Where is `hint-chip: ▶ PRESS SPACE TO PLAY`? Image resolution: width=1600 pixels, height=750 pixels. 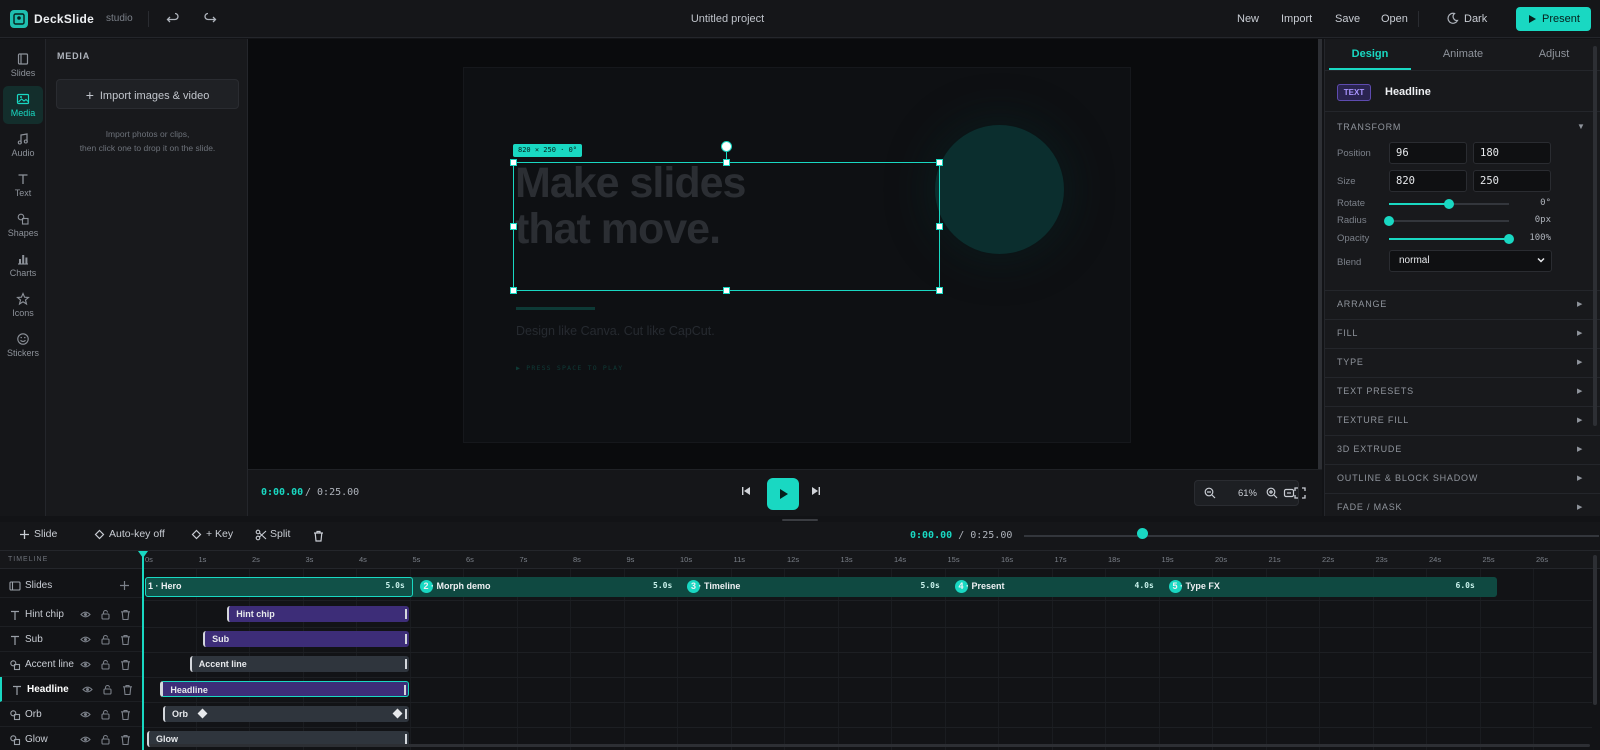
hint-chip: ▶ PRESS SPACE TO PLAY is located at coordinates (569, 368).